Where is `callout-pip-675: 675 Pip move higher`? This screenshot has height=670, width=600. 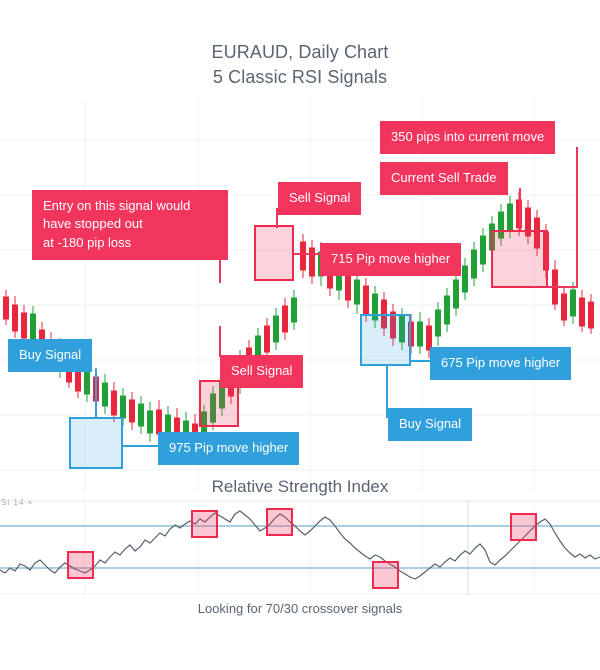 callout-pip-675: 675 Pip move higher is located at coordinates (501, 364).